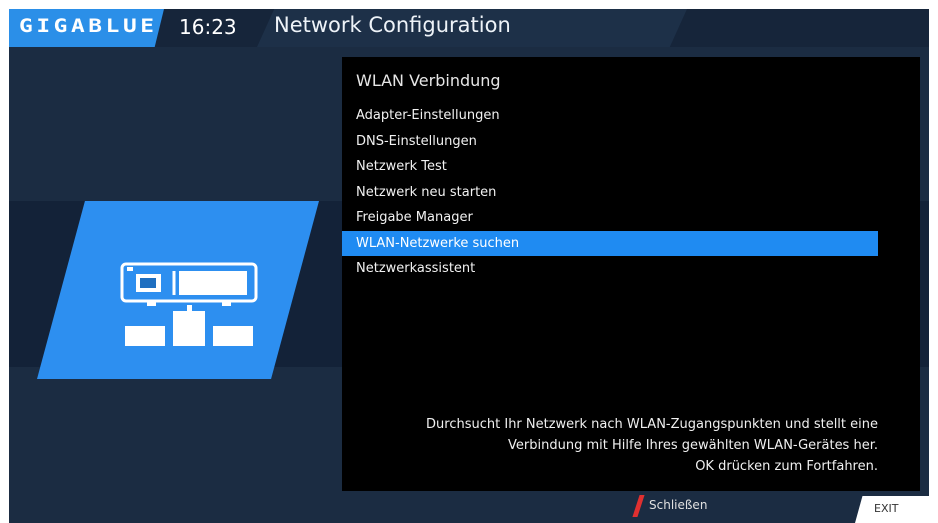  I want to click on panel-title: WLAN Verbindung, so click(428, 80).